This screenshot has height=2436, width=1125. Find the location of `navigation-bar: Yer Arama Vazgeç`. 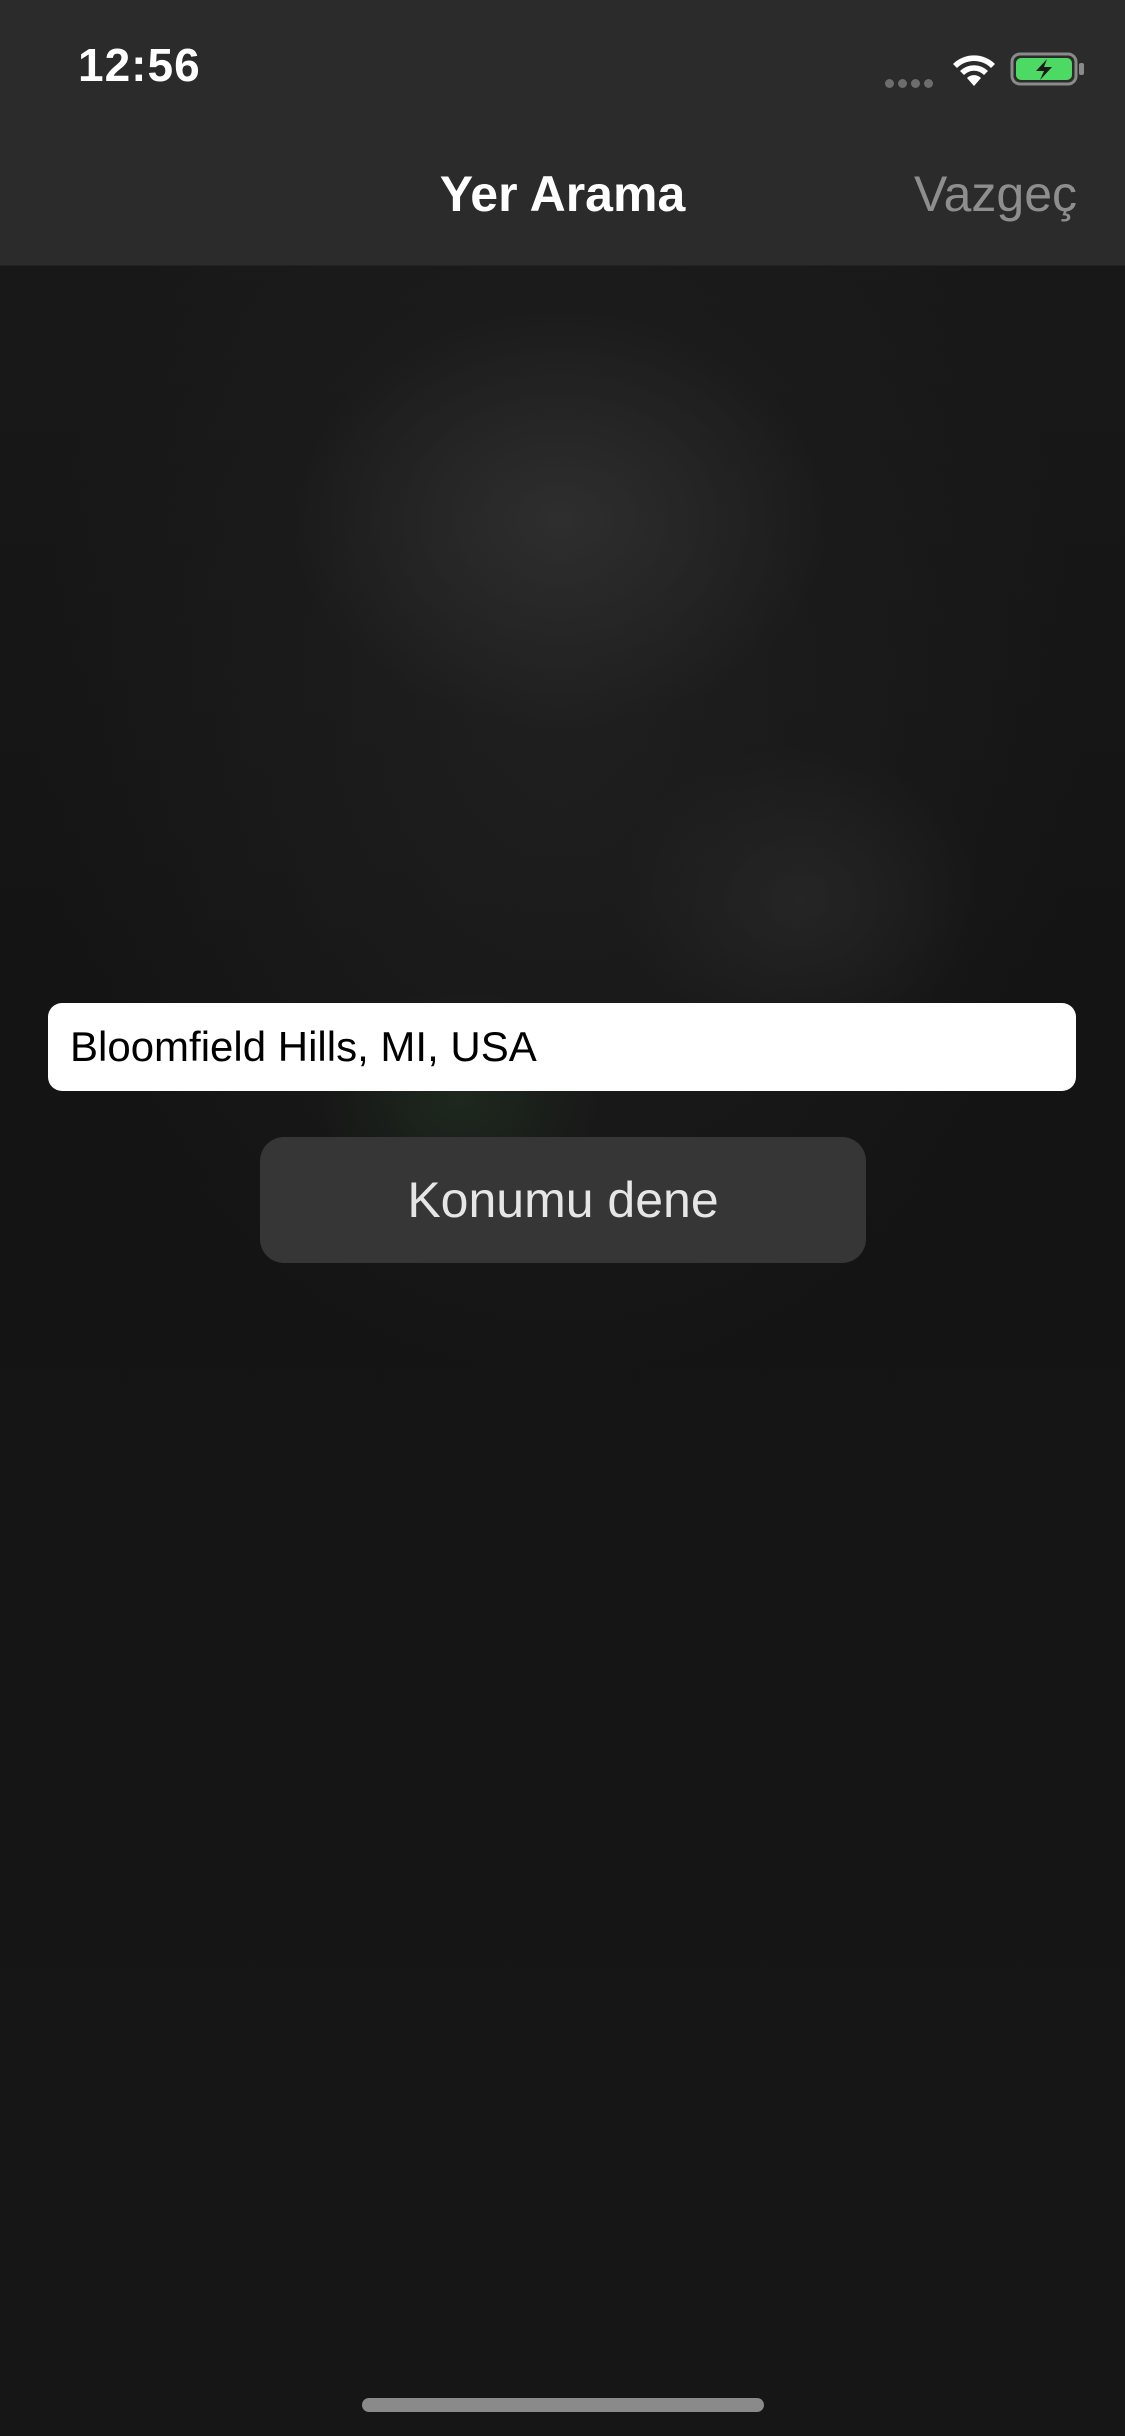

navigation-bar: Yer Arama Vazgeç is located at coordinates (562, 200).